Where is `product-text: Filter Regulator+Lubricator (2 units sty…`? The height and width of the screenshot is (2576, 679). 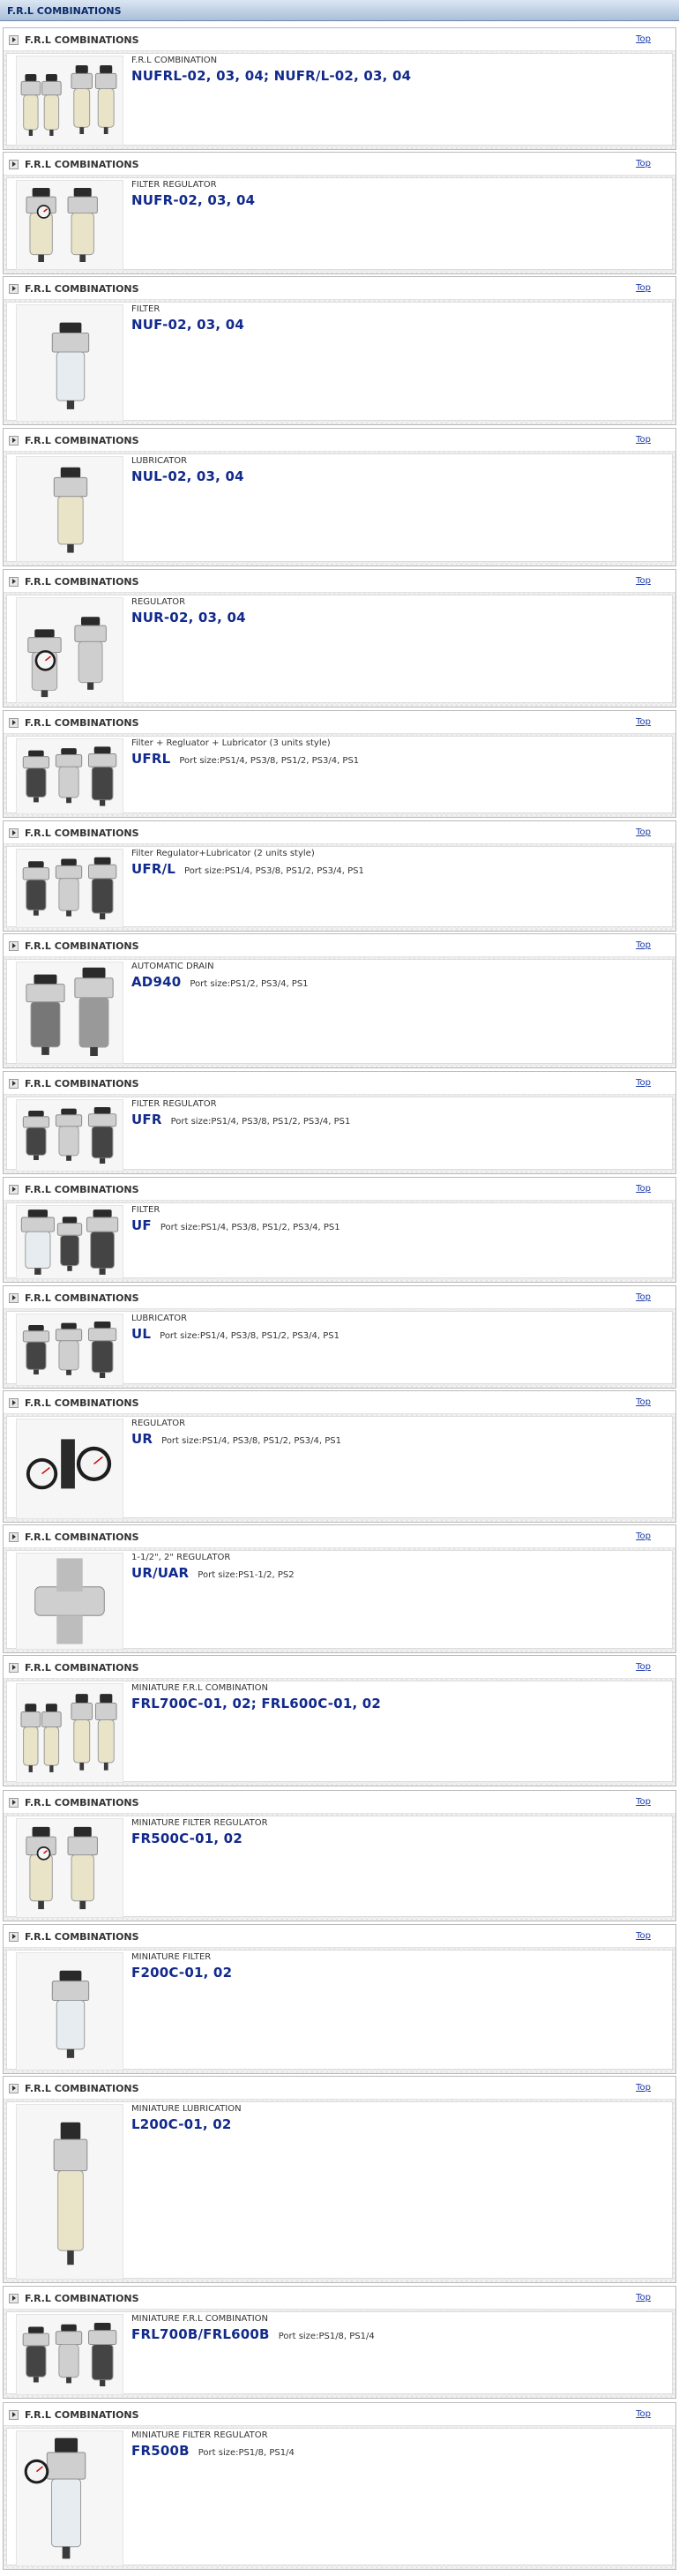
product-text: Filter Regulator+Lubricator (2 units sty… is located at coordinates (397, 863).